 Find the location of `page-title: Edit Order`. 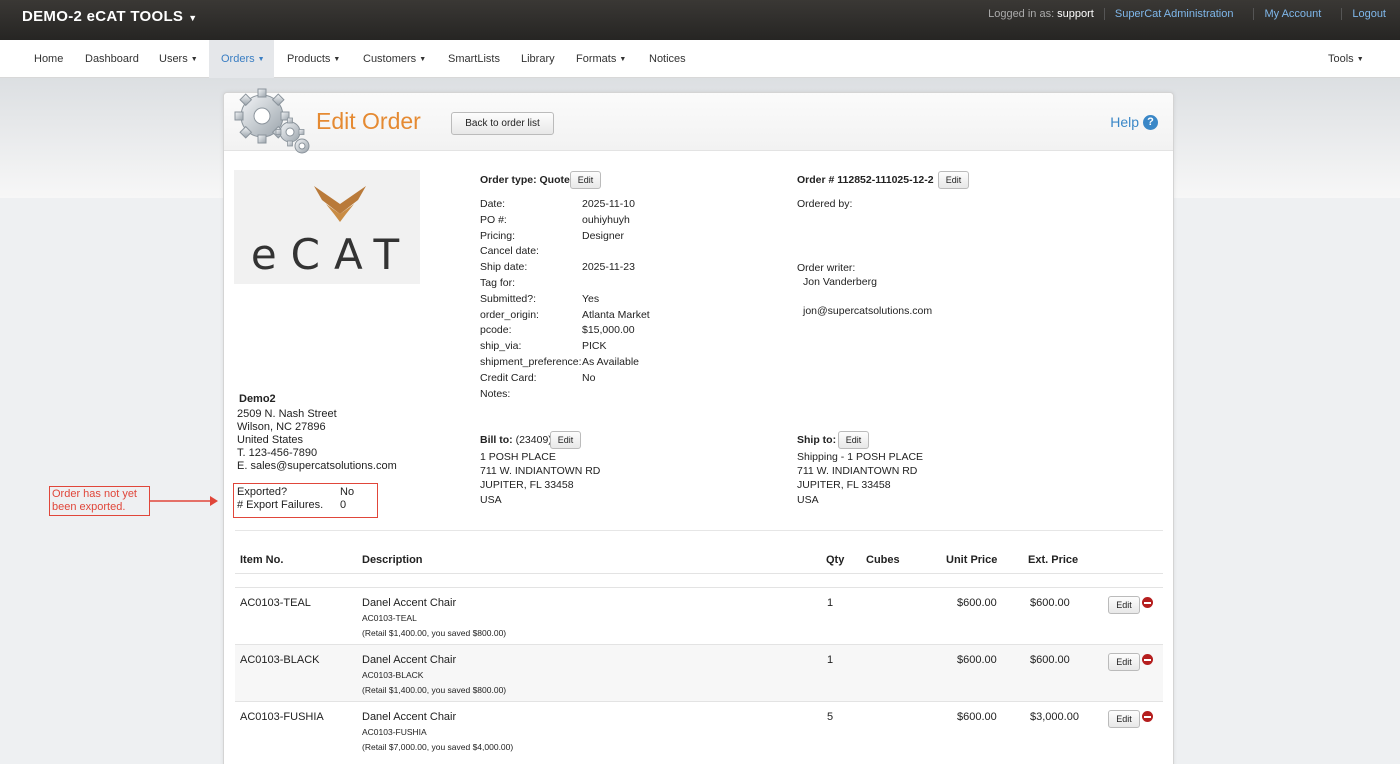

page-title: Edit Order is located at coordinates (368, 121).